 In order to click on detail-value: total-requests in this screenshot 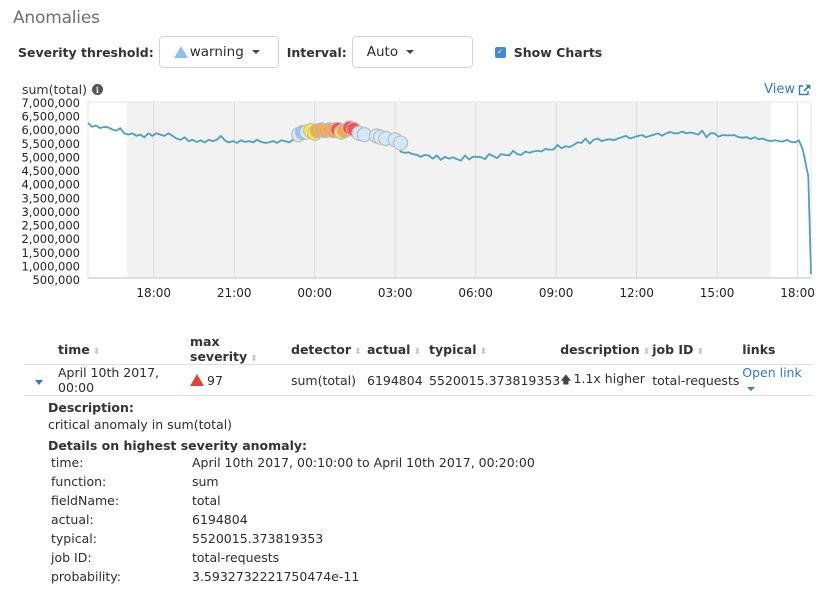, I will do `click(236, 557)`.